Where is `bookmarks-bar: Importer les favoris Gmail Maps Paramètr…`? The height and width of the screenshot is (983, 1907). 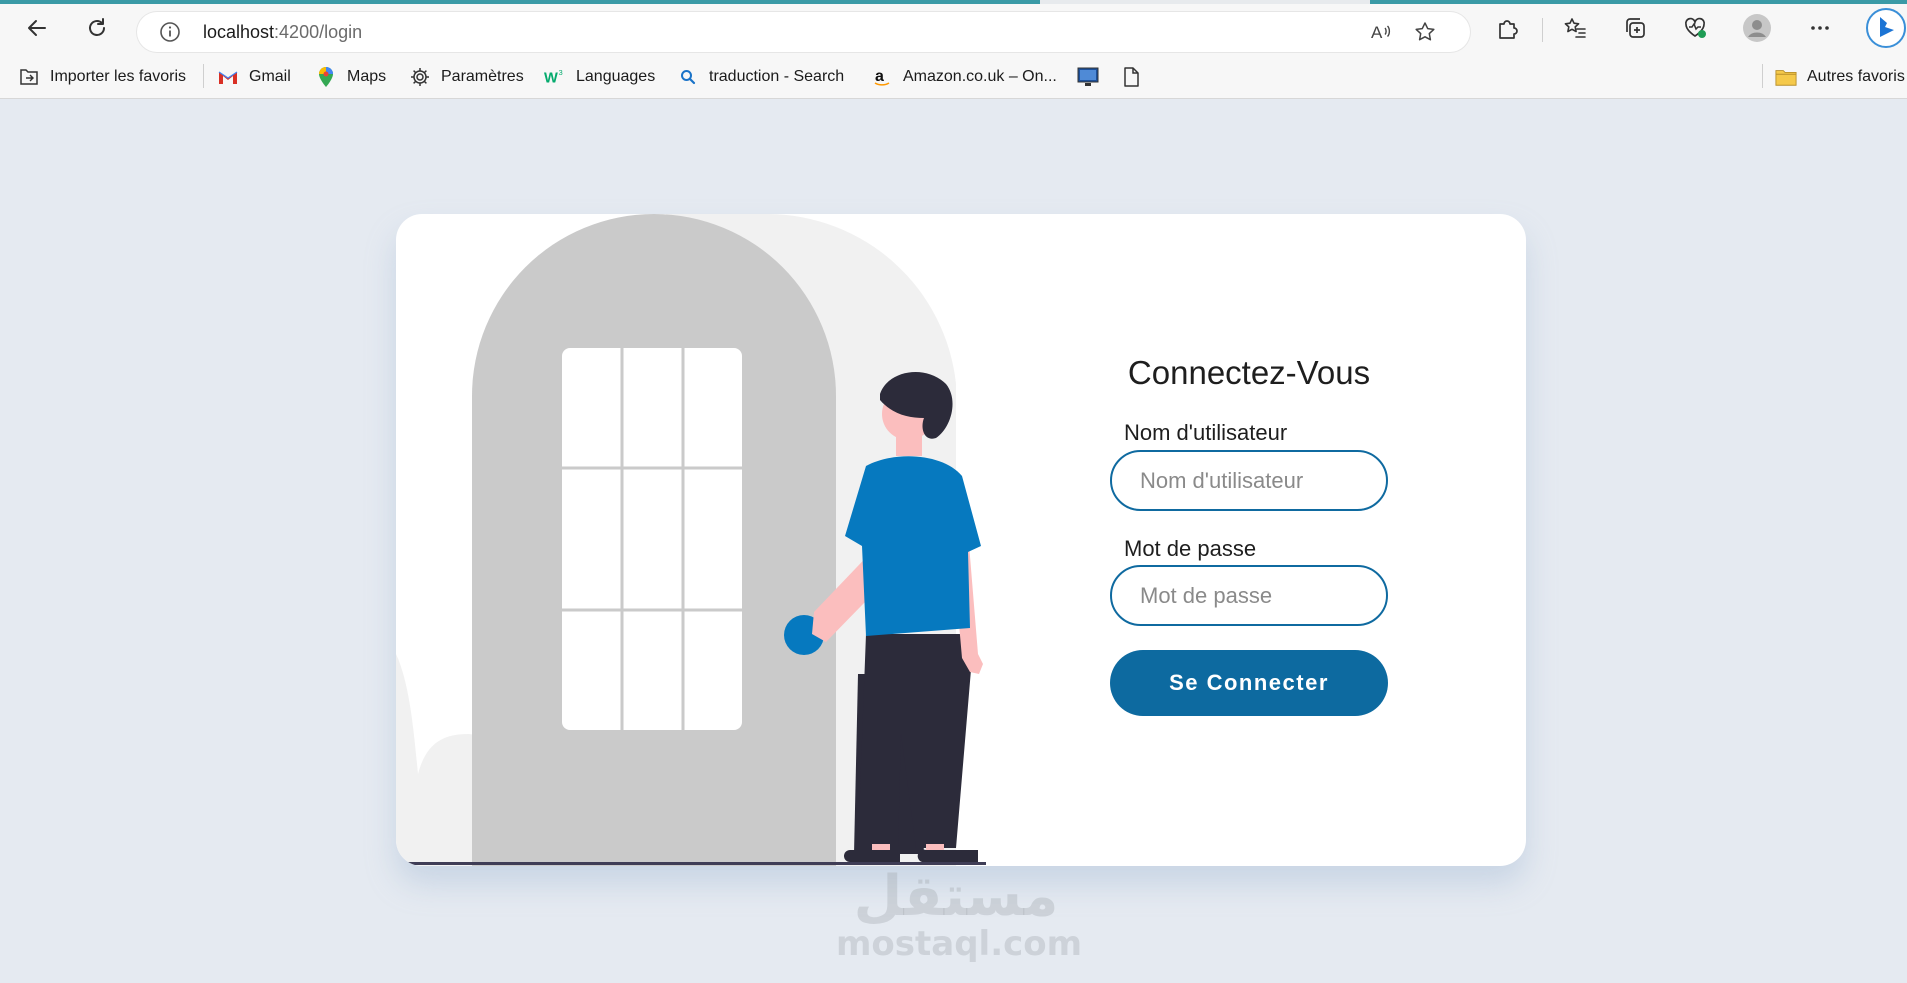
bookmarks-bar: Importer les favoris Gmail Maps Paramètr… is located at coordinates (953, 77).